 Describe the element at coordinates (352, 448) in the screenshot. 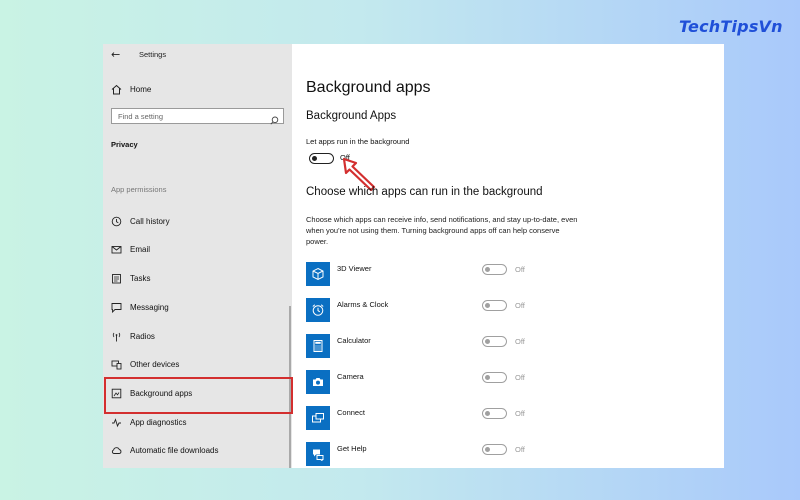

I see `app-name: Get Help` at that location.